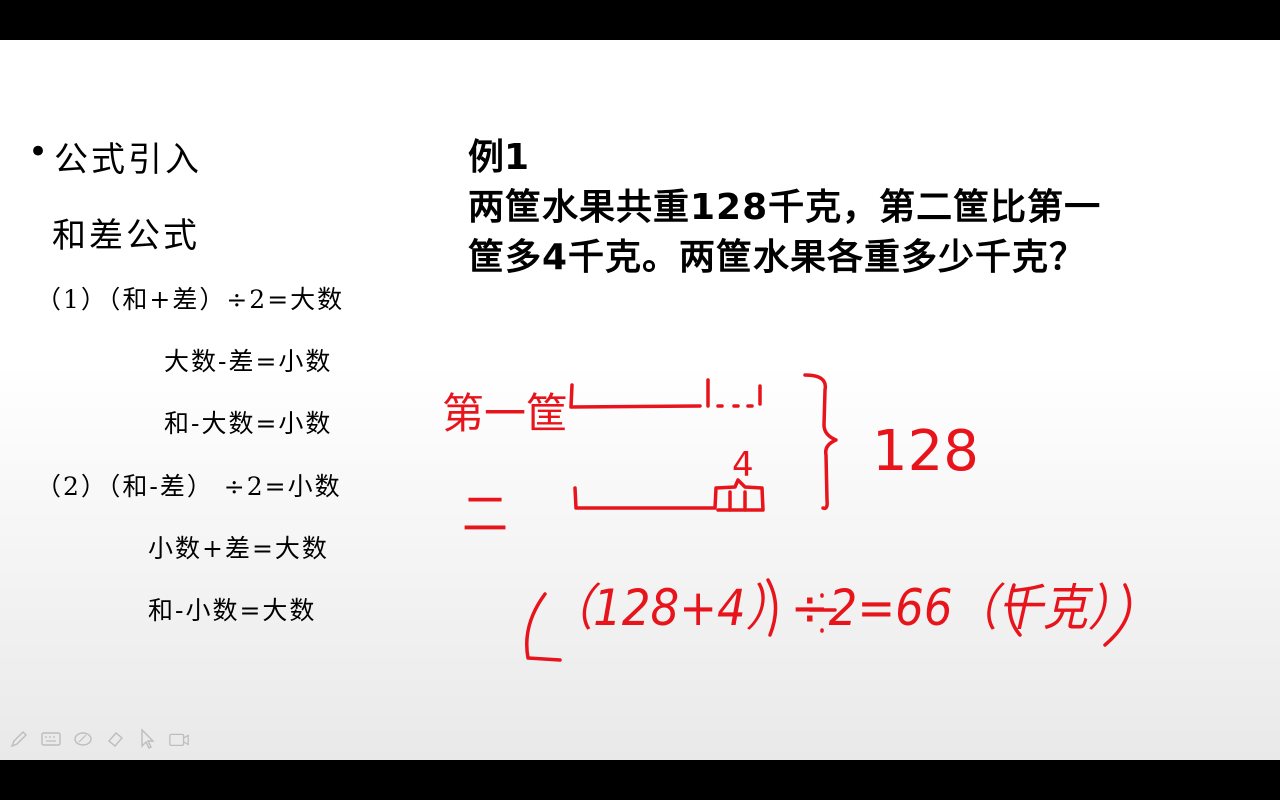 Image resolution: width=1280 pixels, height=800 pixels. What do you see at coordinates (640, 780) in the screenshot?
I see `bottom-letterbox-bar` at bounding box center [640, 780].